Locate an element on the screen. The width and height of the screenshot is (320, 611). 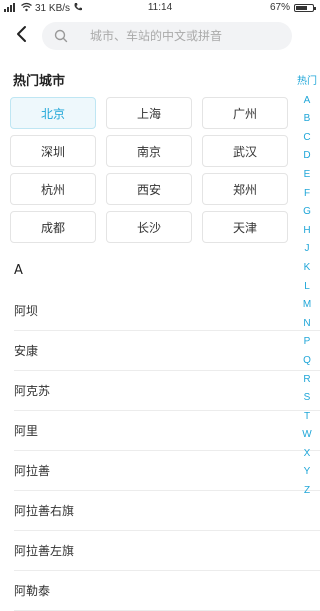
hot-city-button: 成都 is located at coordinates (53, 227).